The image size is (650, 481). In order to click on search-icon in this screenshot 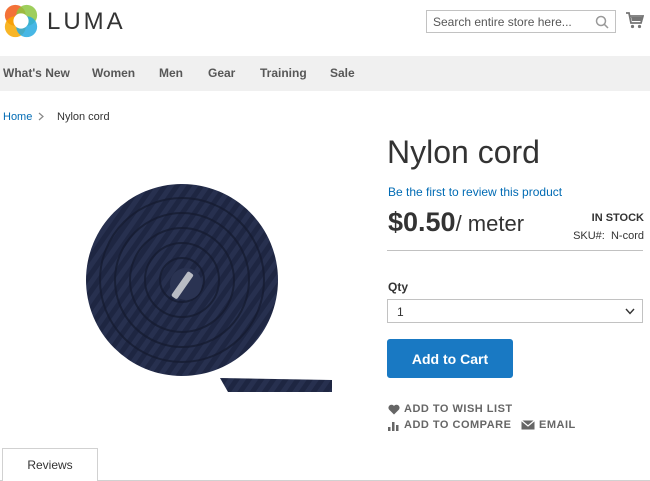, I will do `click(602, 22)`.